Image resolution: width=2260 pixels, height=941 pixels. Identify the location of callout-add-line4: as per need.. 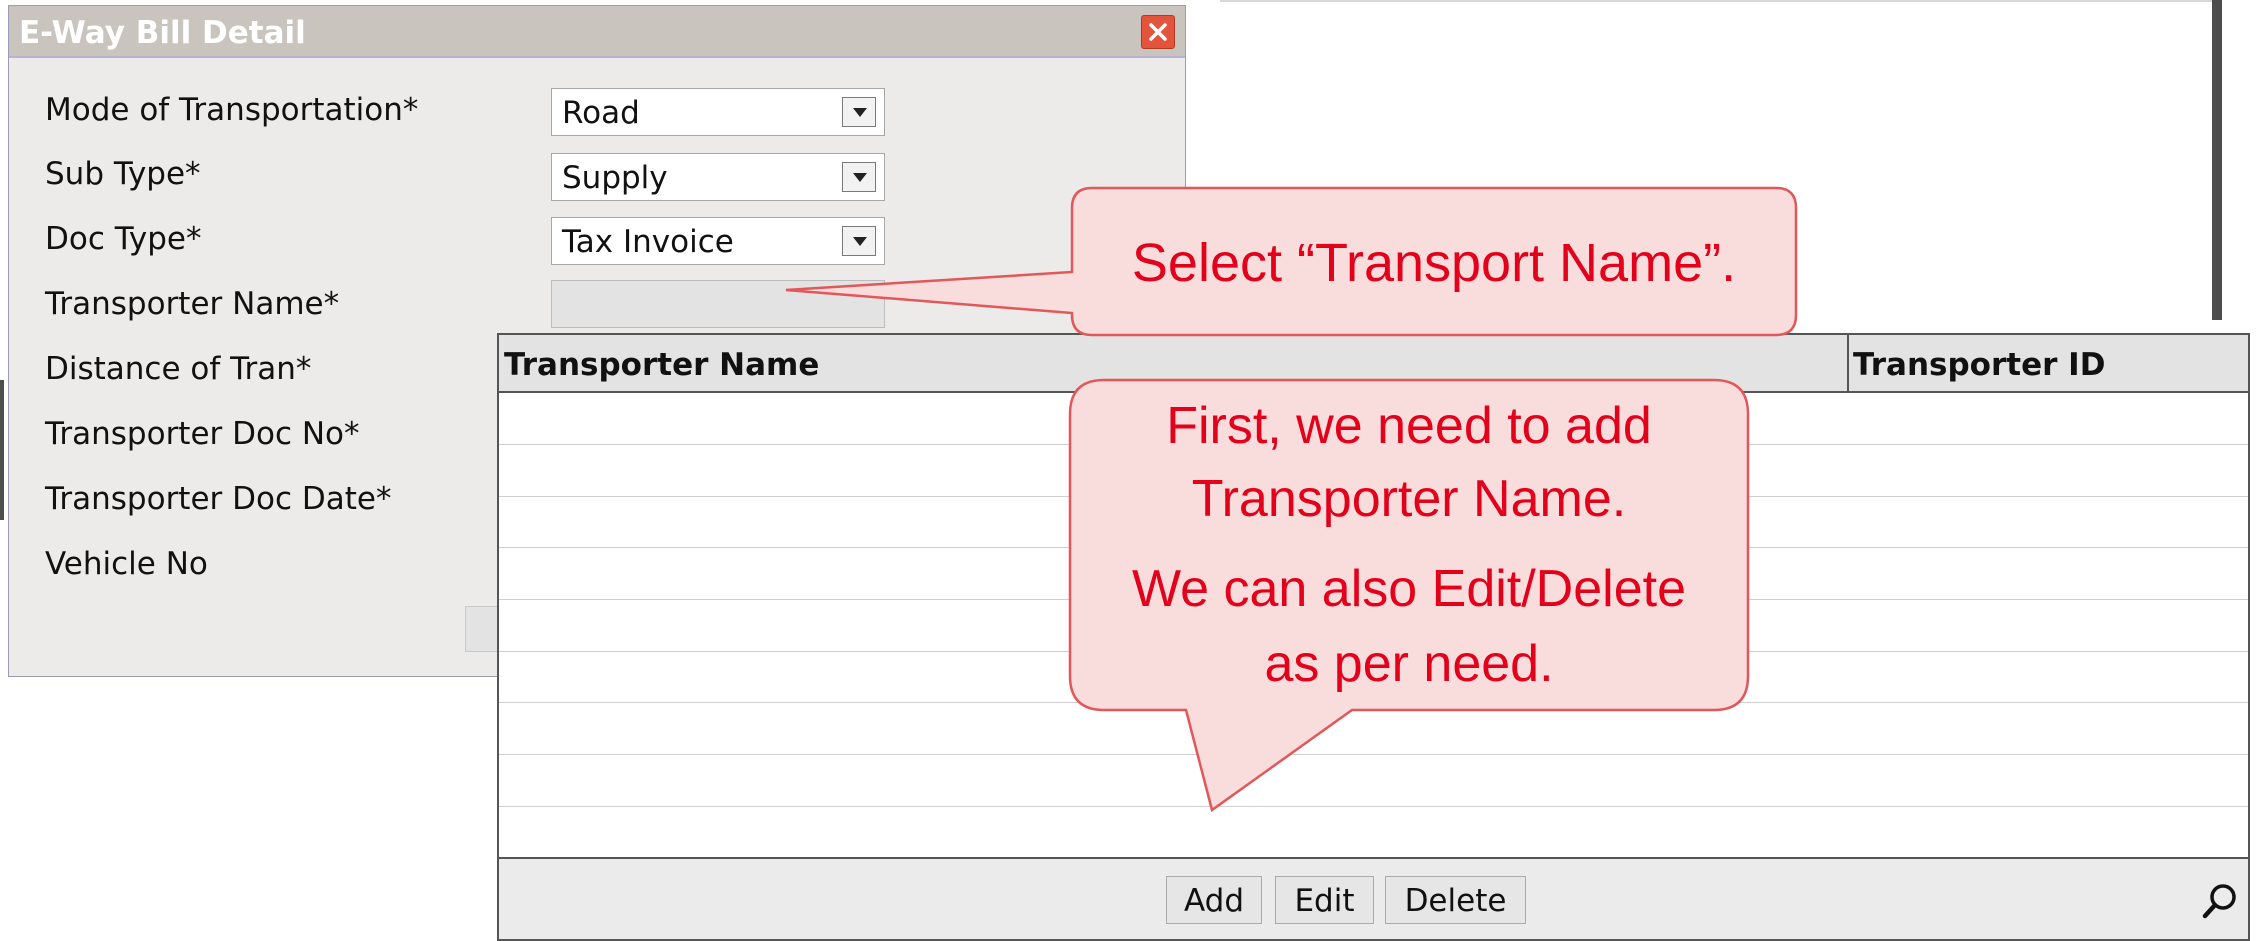
(1409, 664).